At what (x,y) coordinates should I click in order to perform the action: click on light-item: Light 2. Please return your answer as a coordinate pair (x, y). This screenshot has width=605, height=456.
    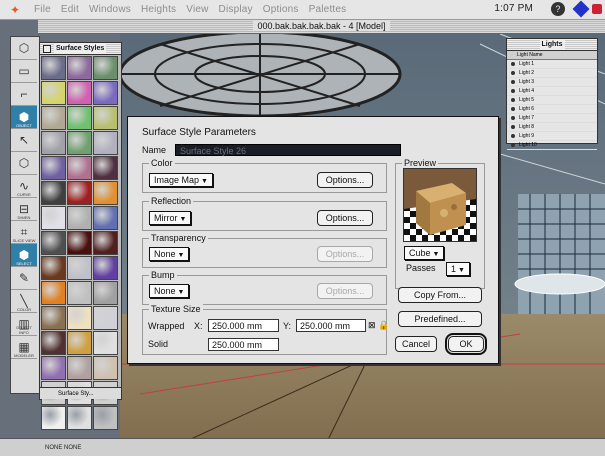
    Looking at the image, I should click on (552, 73).